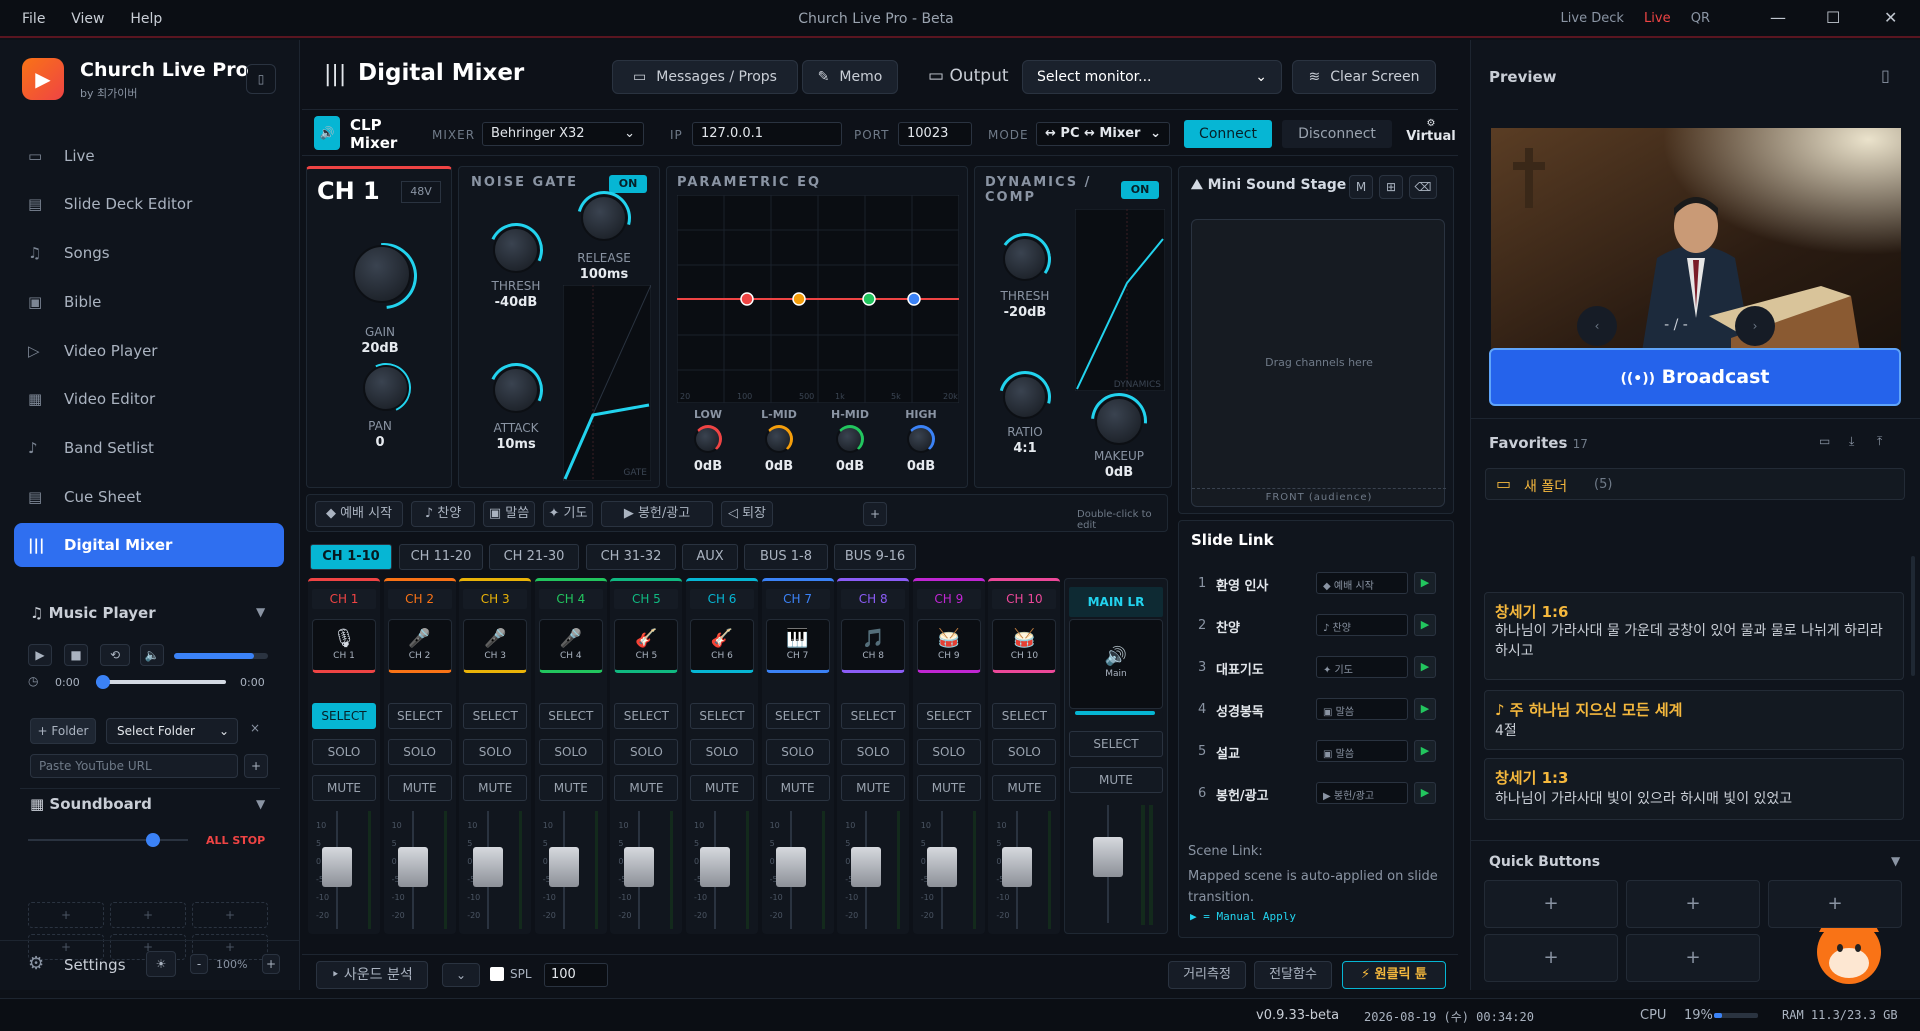 This screenshot has height=1031, width=1920. I want to click on tab-channel-bank: CH 1-10, so click(351, 557).